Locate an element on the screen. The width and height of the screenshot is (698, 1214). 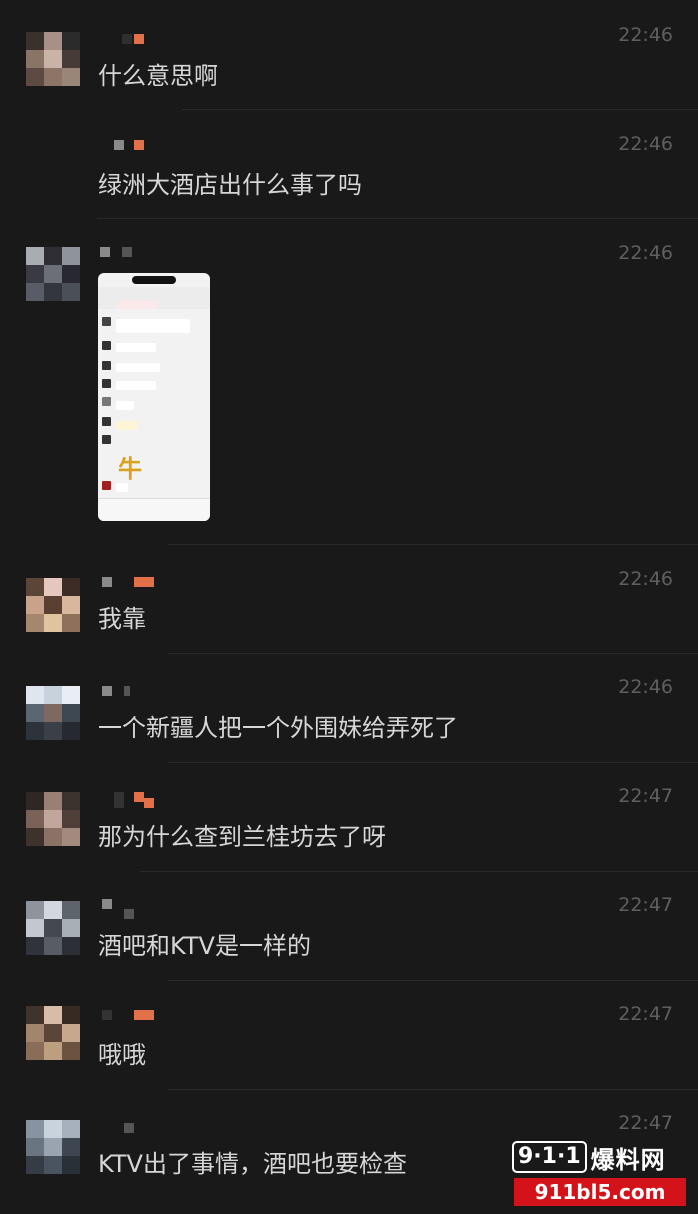
message-text: 我靠 is located at coordinates (122, 616).